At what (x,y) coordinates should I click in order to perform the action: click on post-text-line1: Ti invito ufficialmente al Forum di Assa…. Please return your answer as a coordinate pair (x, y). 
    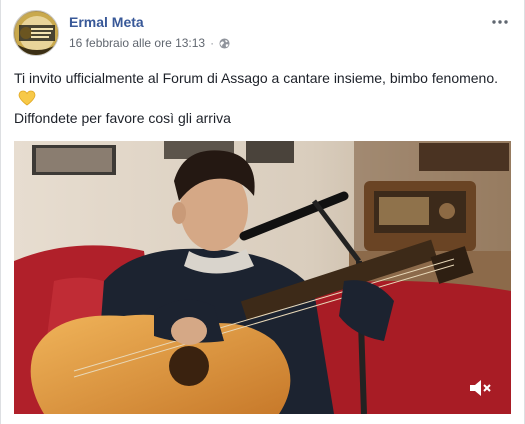
    Looking at the image, I should click on (256, 78).